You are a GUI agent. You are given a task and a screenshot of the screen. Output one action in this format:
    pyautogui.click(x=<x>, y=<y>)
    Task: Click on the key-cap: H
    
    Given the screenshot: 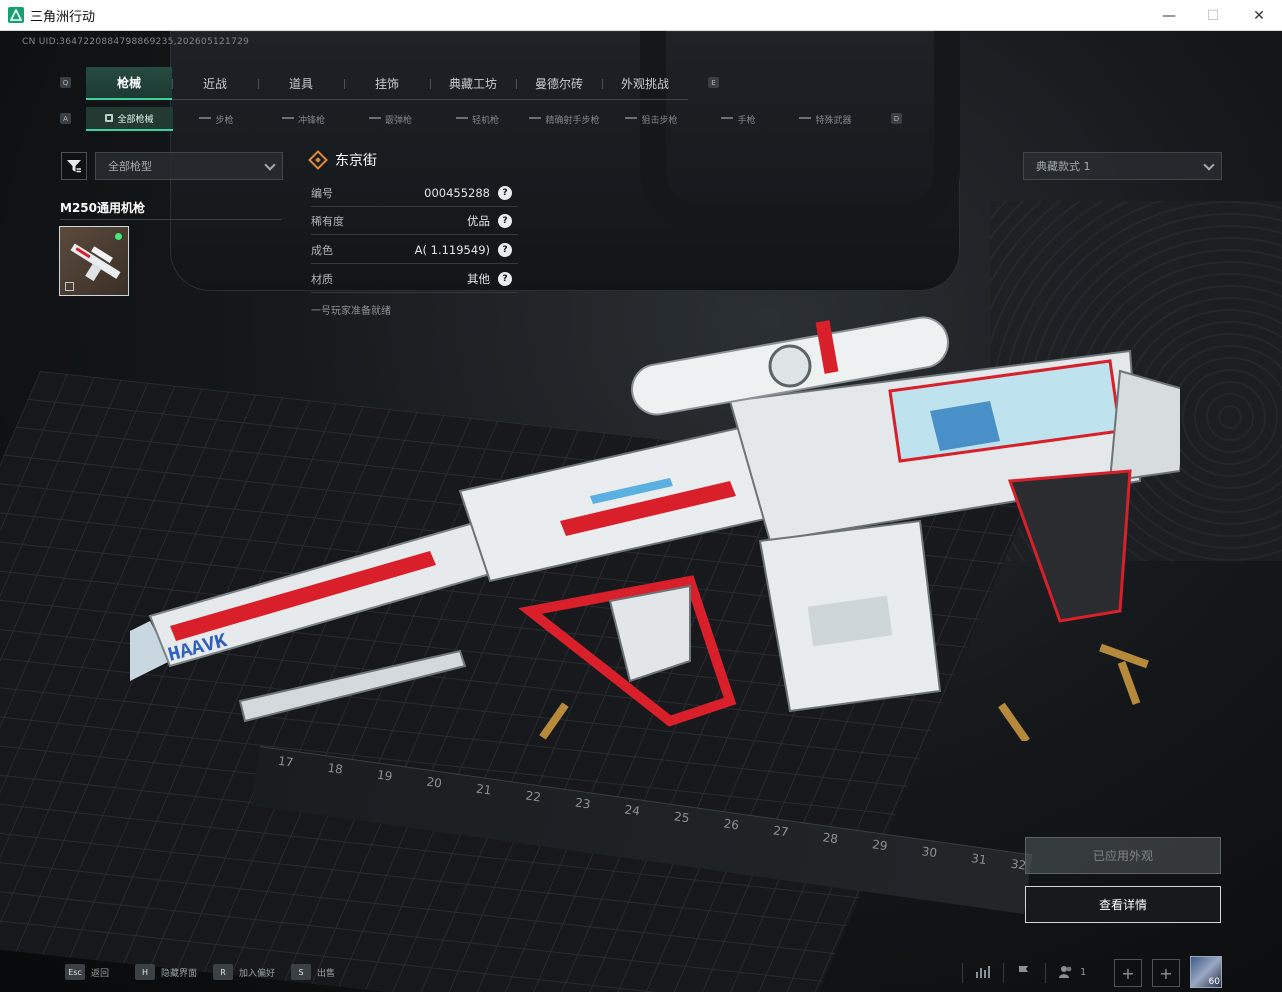 What is the action you would take?
    pyautogui.click(x=145, y=972)
    